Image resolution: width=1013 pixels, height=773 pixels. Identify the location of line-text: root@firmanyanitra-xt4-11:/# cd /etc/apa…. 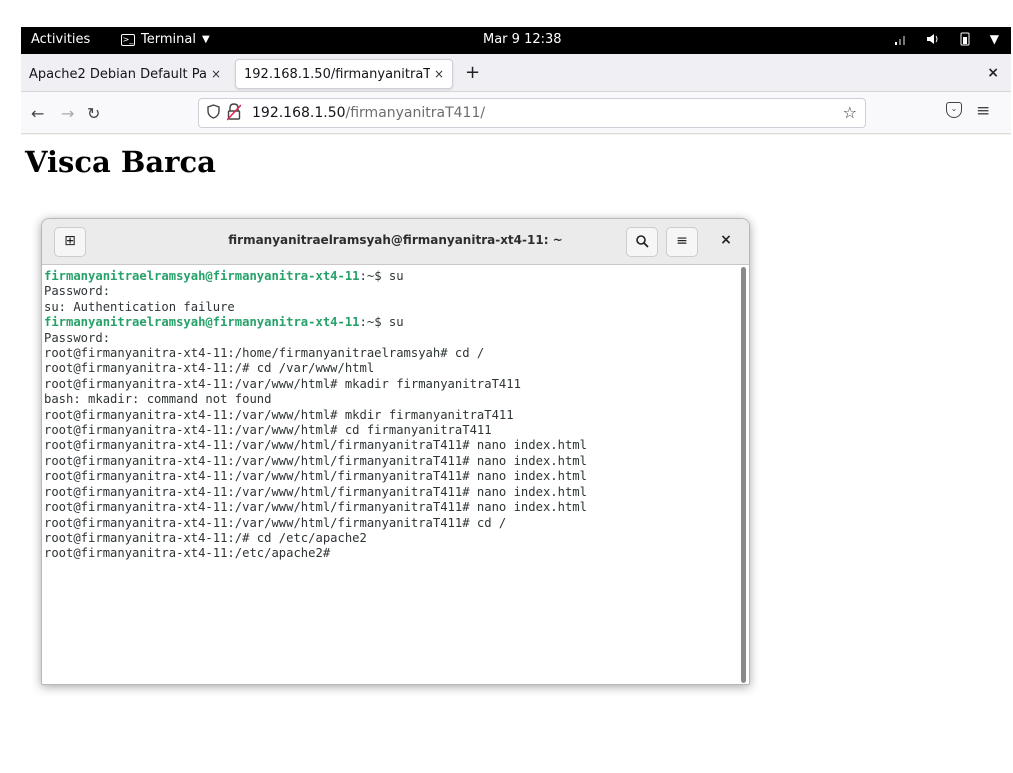
(205, 537).